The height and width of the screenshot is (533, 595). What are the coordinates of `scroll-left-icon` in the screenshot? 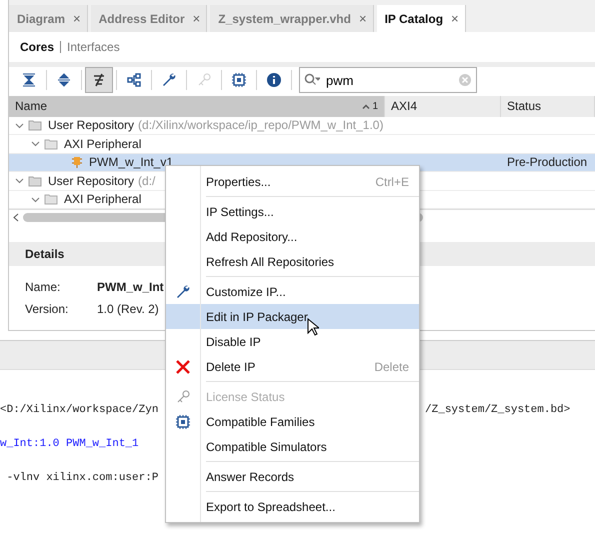 It's located at (16, 217).